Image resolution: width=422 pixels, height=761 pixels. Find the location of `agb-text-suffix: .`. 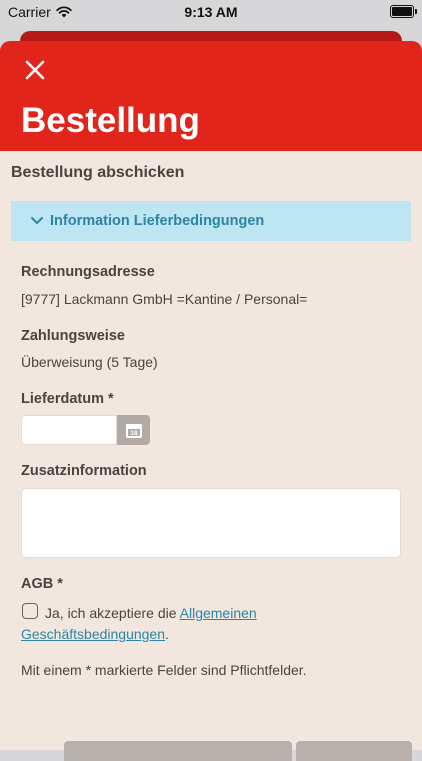

agb-text-suffix: . is located at coordinates (167, 634).